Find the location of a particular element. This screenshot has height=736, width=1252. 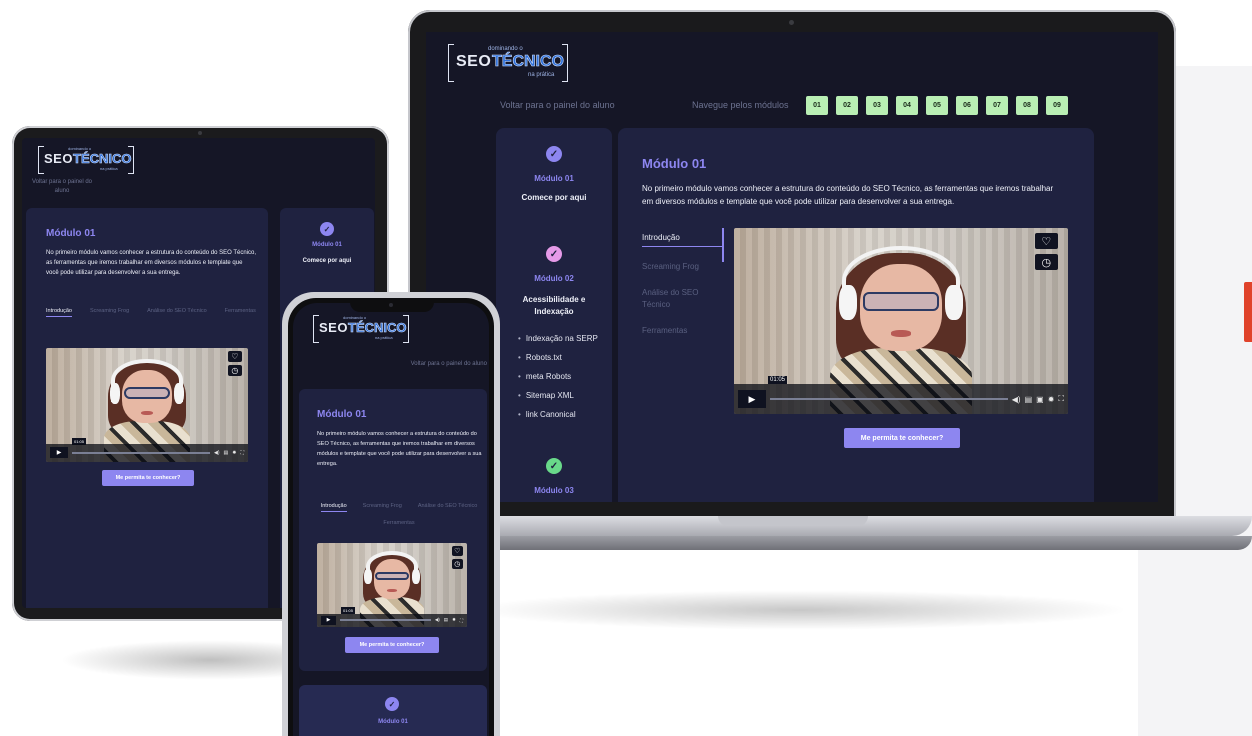

topic-item: Sitemap XML is located at coordinates (558, 400).